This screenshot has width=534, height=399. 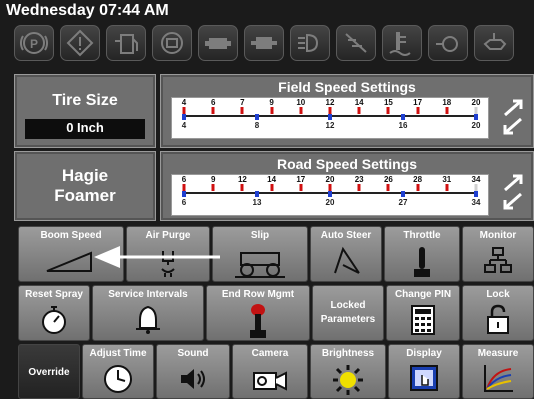 What do you see at coordinates (330, 125) in the screenshot?
I see `field-speed-bottom-tick-label: 12` at bounding box center [330, 125].